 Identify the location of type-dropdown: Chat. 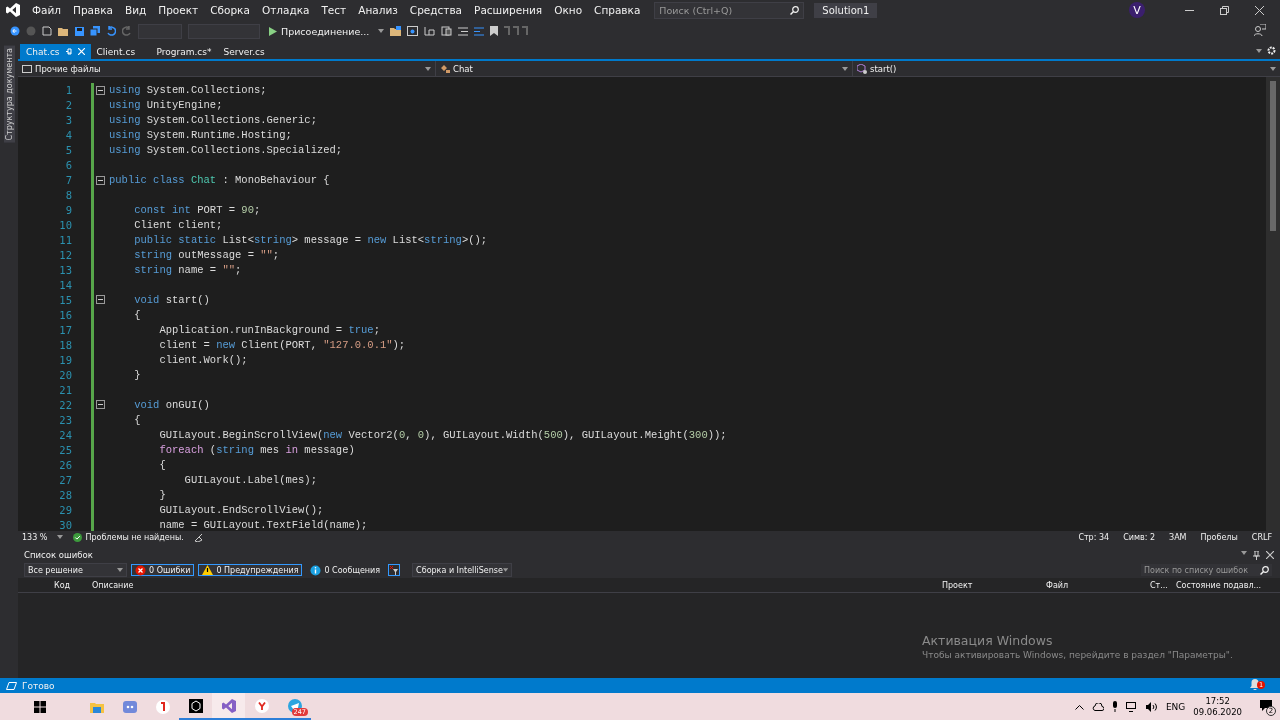
(644, 68).